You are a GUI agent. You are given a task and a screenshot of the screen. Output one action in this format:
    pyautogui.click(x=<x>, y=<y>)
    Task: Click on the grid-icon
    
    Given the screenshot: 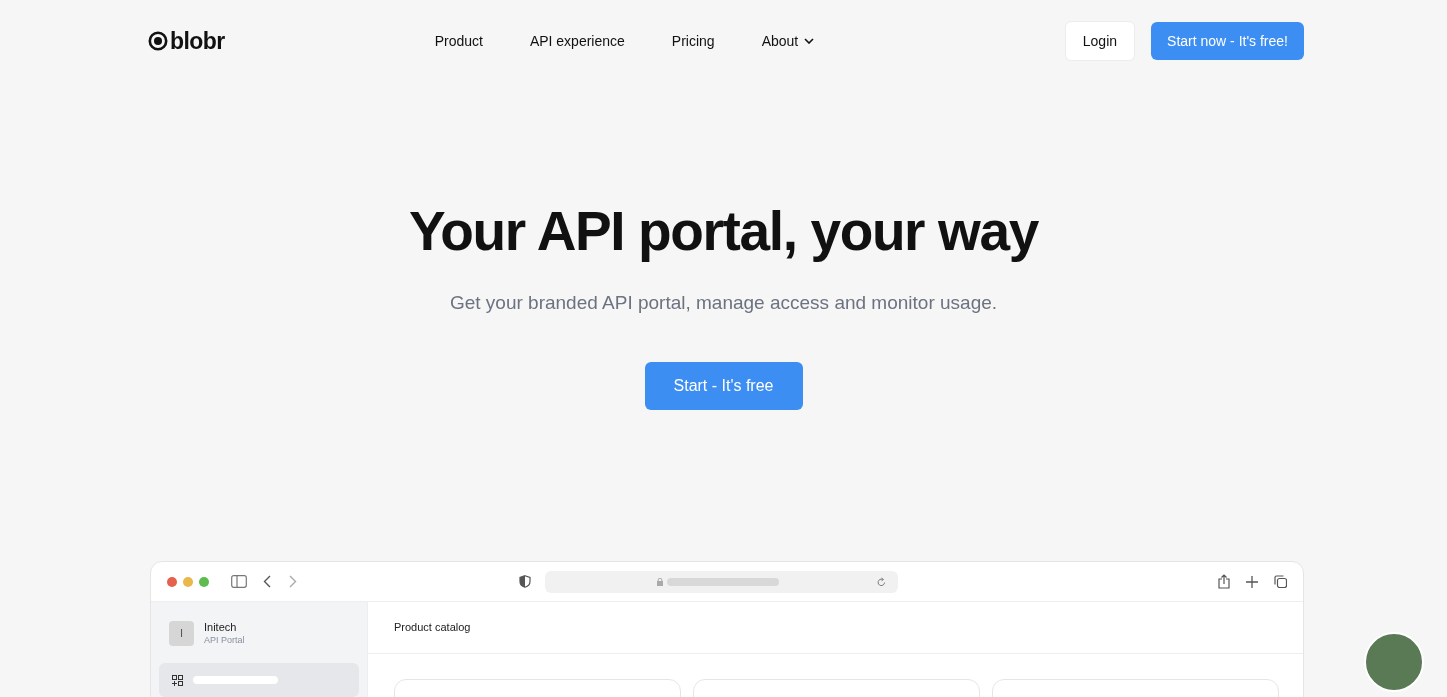 What is the action you would take?
    pyautogui.click(x=177, y=680)
    